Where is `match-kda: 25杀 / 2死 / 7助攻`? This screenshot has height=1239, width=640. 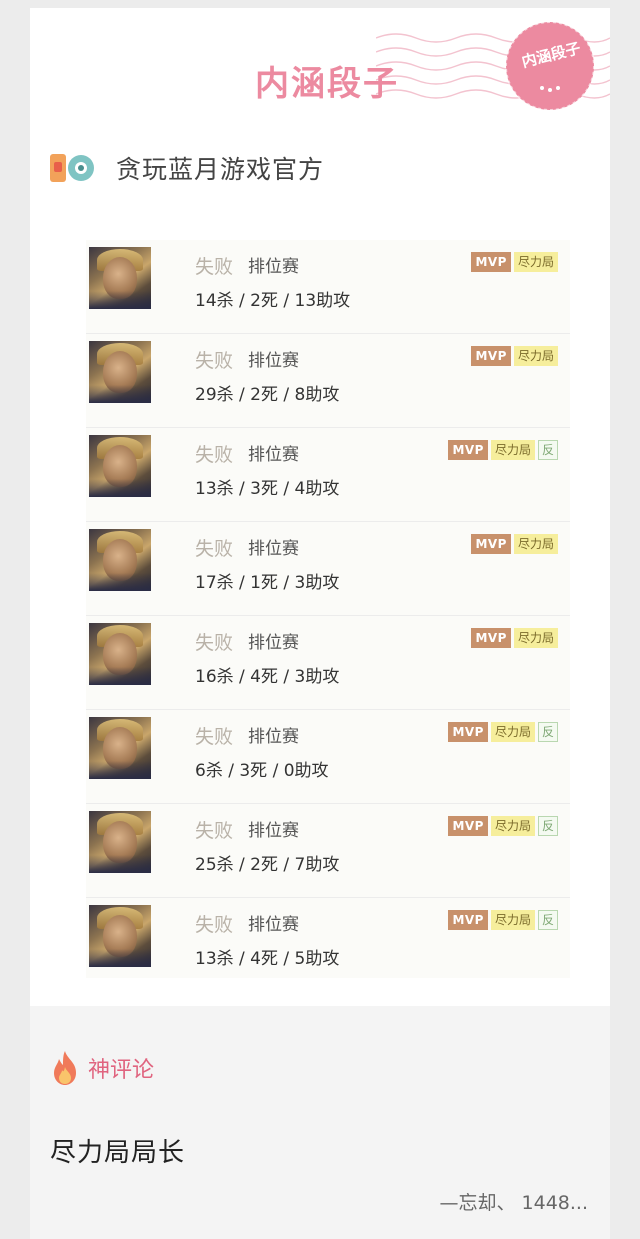 match-kda: 25杀 / 2死 / 7助攻 is located at coordinates (267, 865).